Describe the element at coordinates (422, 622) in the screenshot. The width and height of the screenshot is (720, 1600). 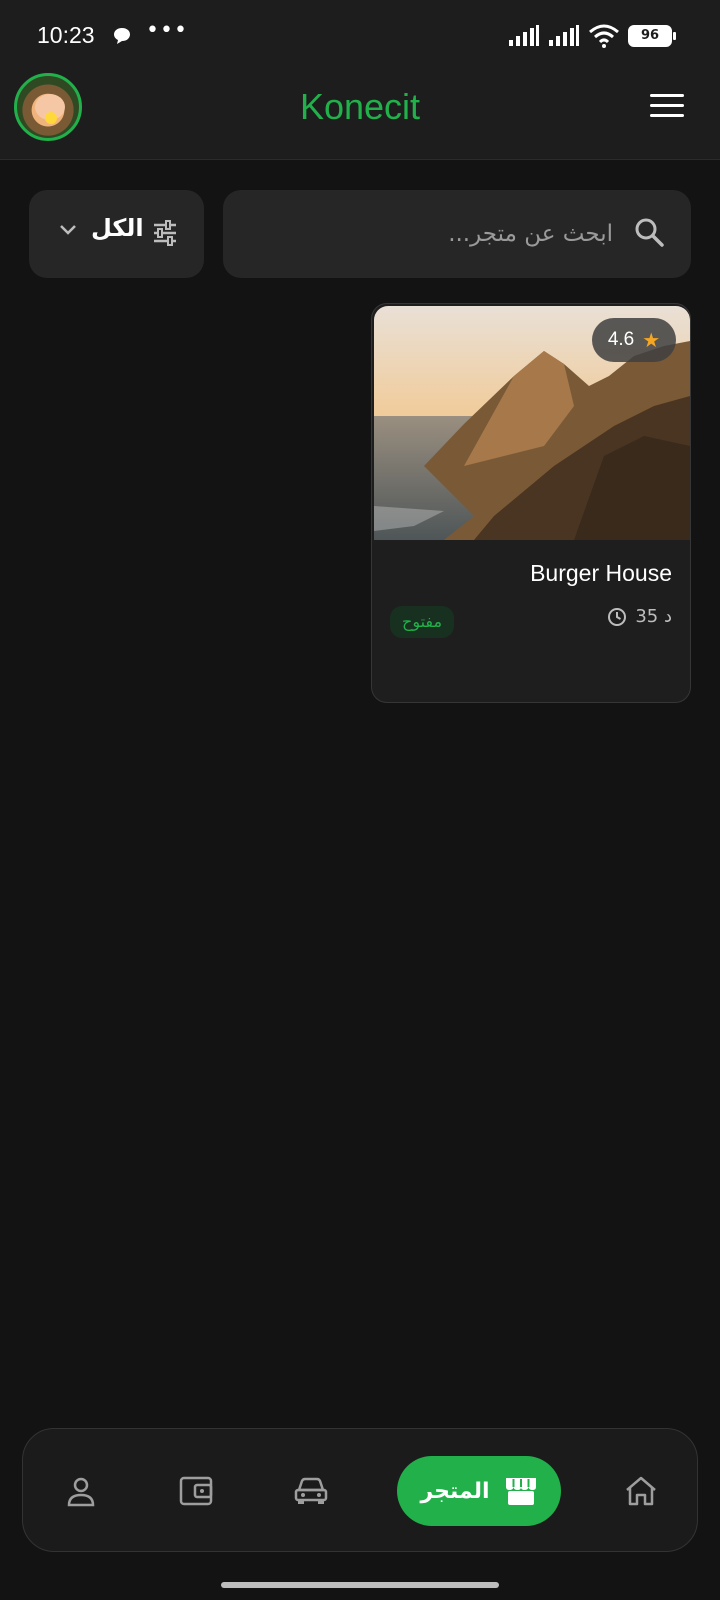
I see `status-badge: مفتوح` at that location.